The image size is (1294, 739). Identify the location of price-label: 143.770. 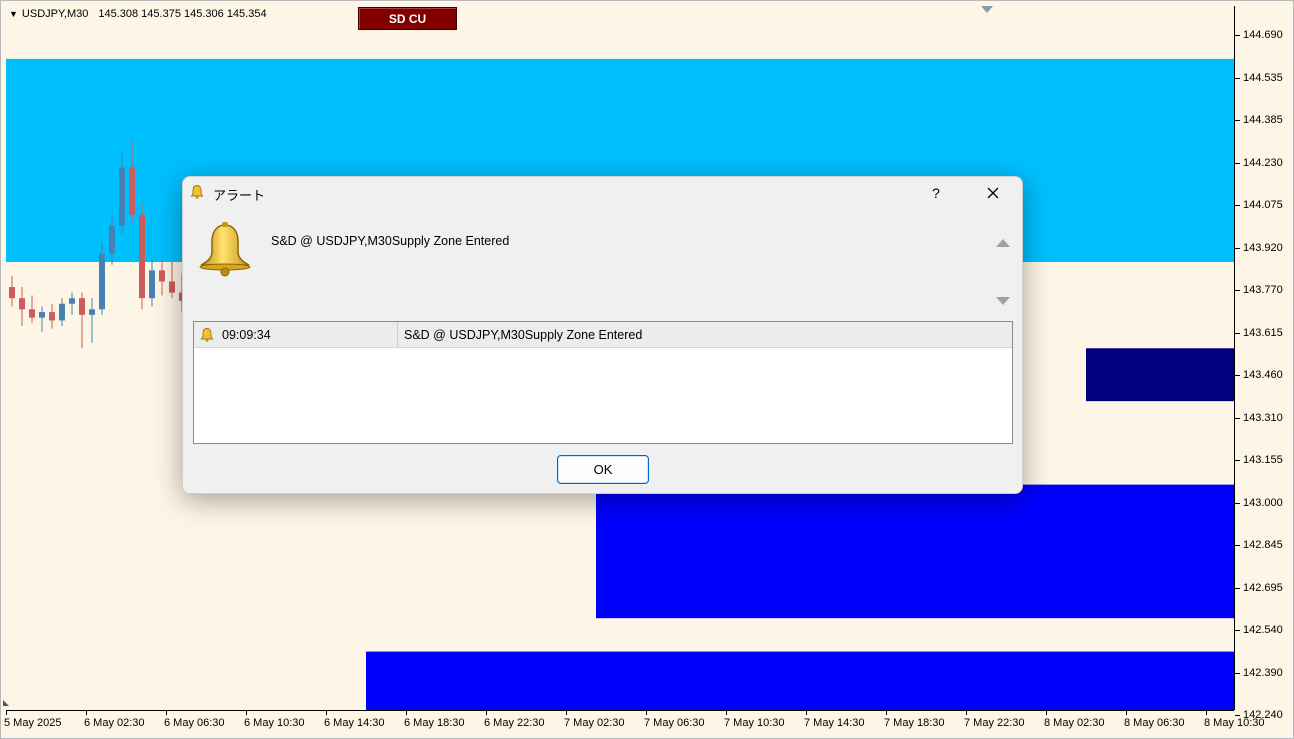
(1263, 290).